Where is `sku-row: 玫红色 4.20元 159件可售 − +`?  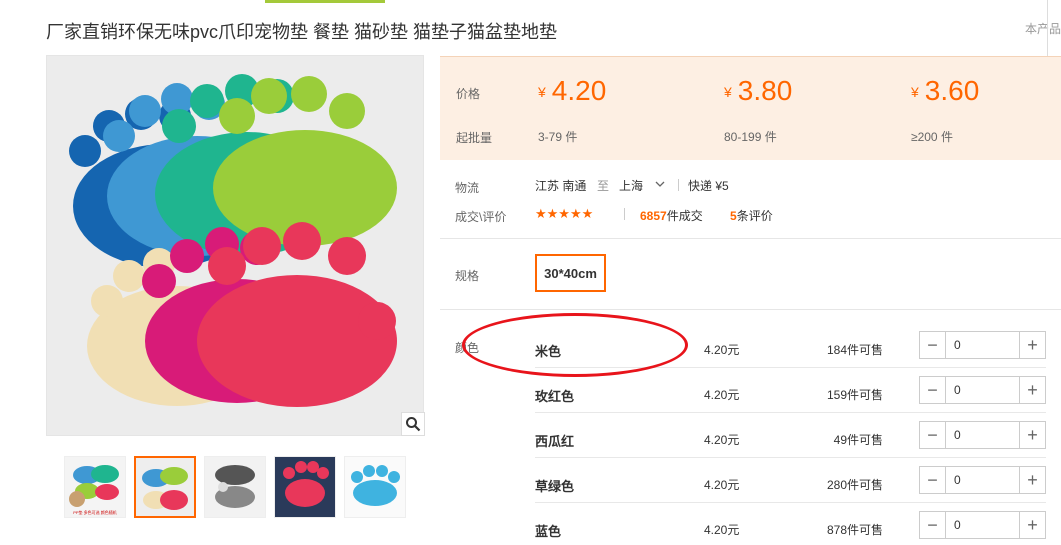 sku-row: 玫红色 4.20元 159件可售 − + is located at coordinates (790, 394).